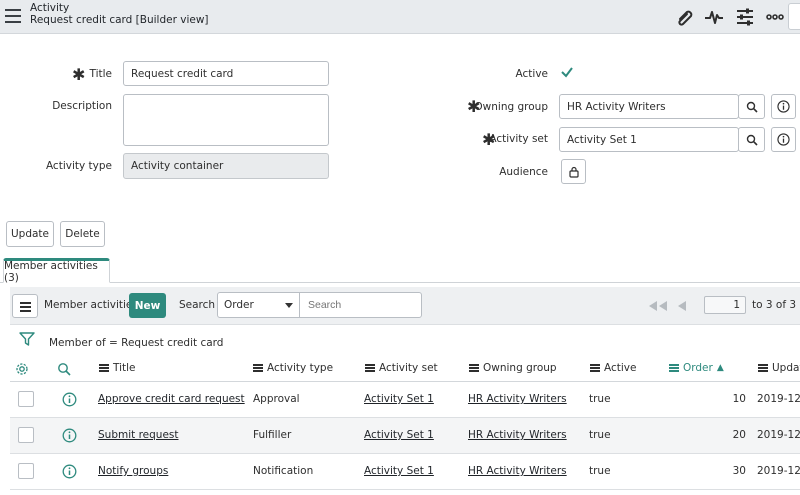 The height and width of the screenshot is (495, 800). What do you see at coordinates (774, 305) in the screenshot?
I see `page-count-label: to 3 of 3` at bounding box center [774, 305].